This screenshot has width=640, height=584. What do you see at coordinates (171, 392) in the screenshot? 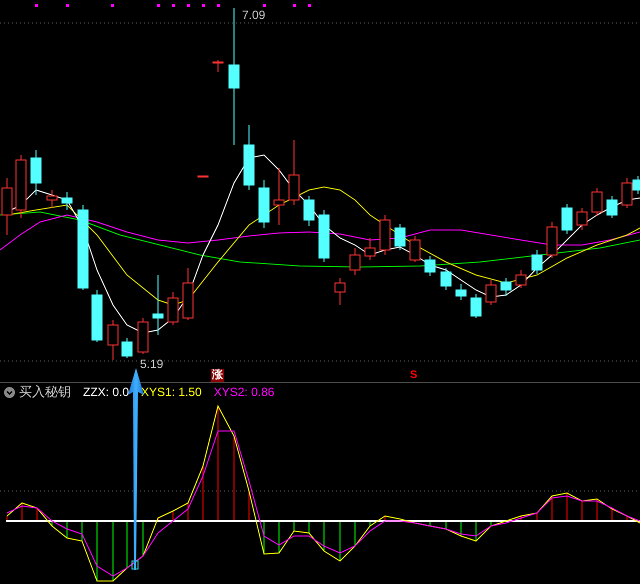
I see `indicator-value: XYS1: 1.50` at bounding box center [171, 392].